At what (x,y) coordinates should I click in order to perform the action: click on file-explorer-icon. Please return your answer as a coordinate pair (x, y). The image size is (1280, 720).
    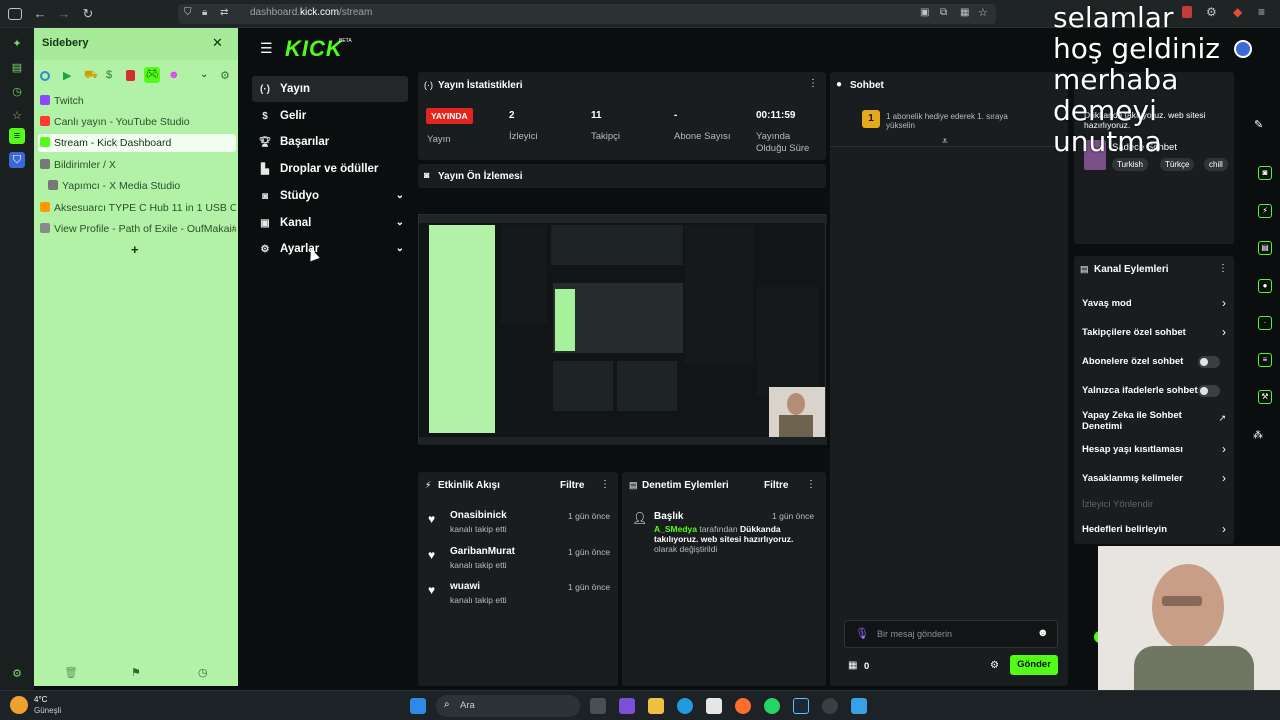
    Looking at the image, I should click on (656, 706).